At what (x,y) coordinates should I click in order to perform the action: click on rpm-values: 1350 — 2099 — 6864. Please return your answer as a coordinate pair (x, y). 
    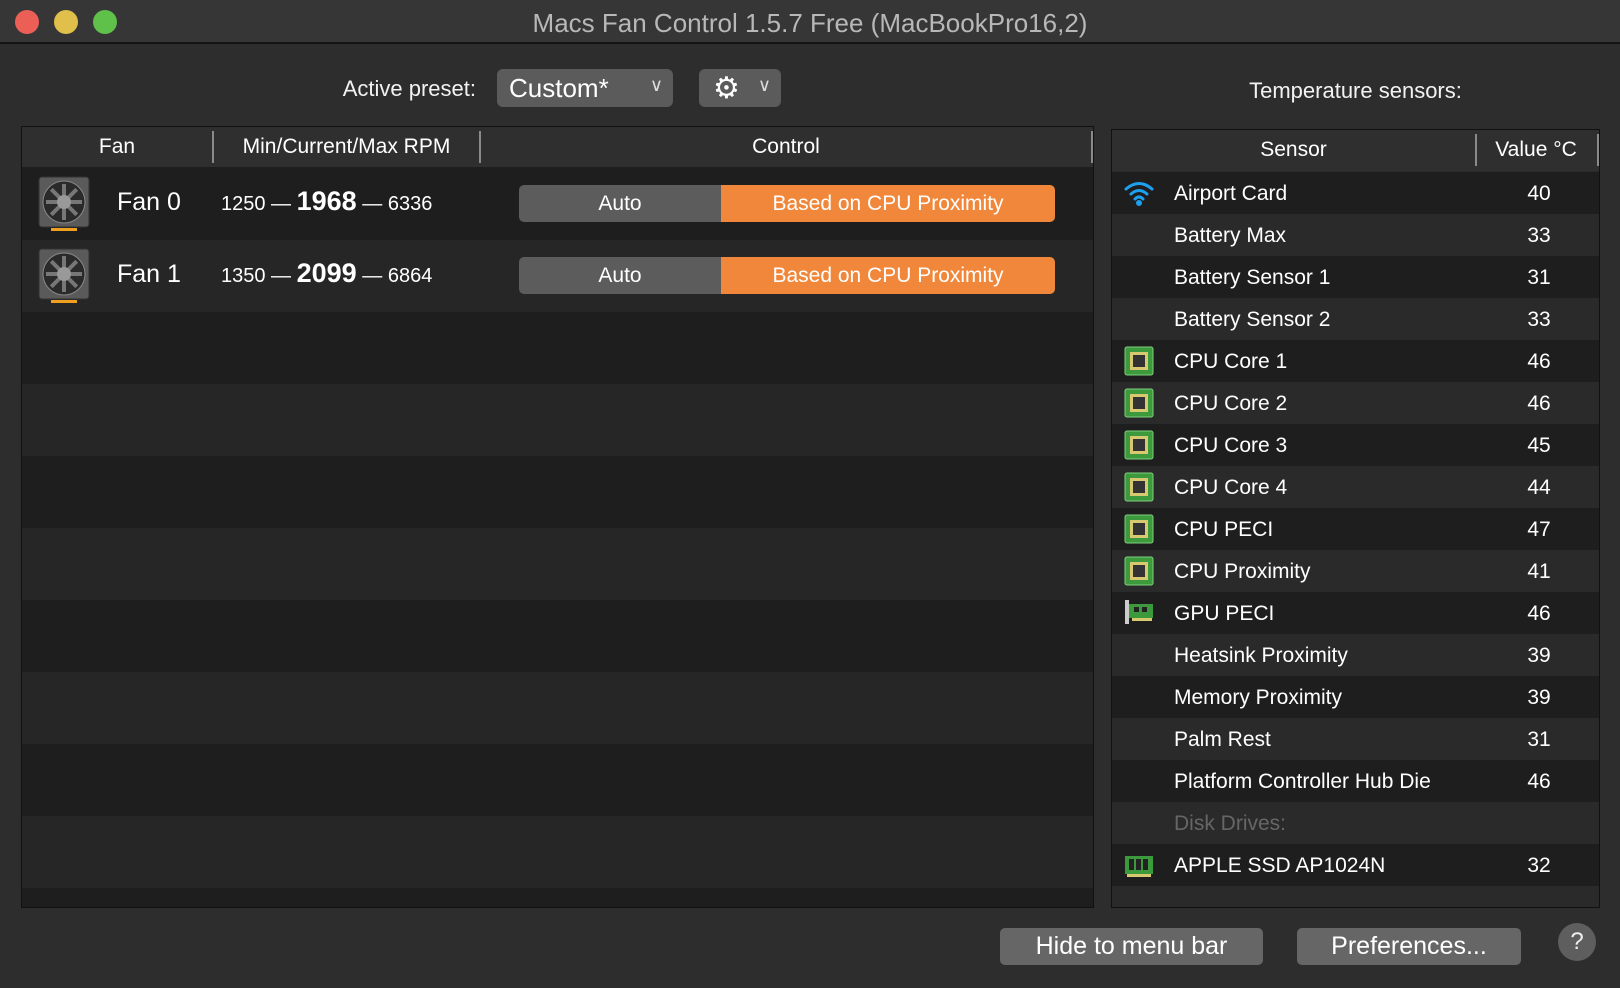
    Looking at the image, I should click on (327, 273).